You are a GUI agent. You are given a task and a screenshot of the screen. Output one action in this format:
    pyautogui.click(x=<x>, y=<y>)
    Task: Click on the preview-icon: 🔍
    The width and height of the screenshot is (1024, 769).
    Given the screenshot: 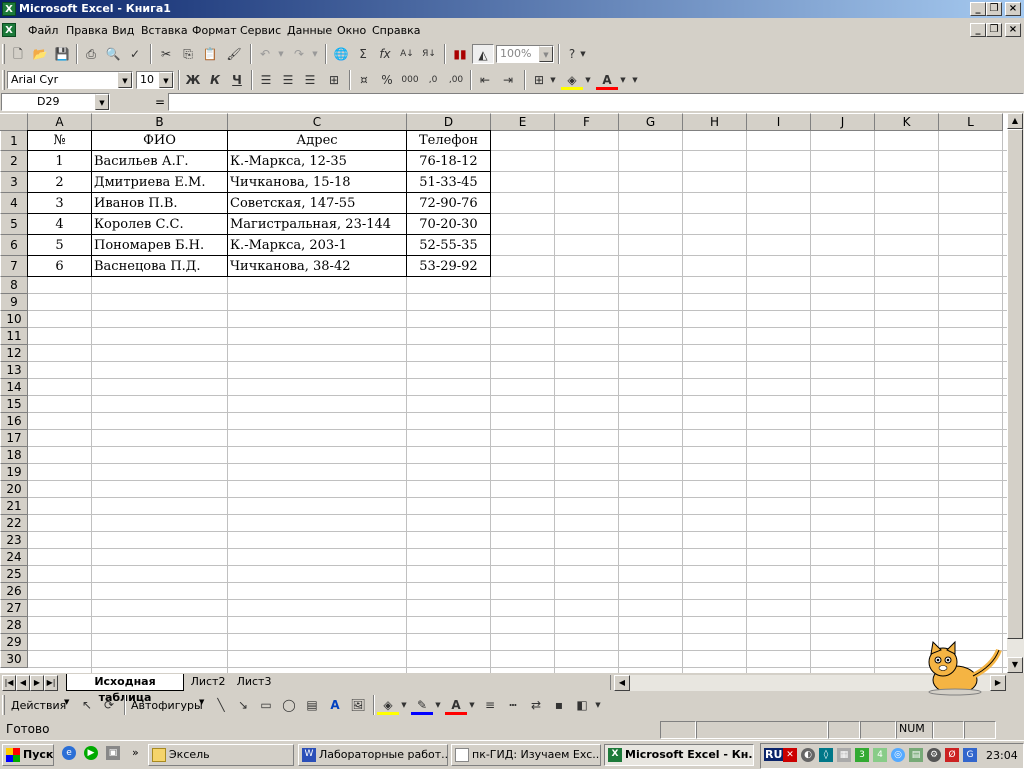 What is the action you would take?
    pyautogui.click(x=113, y=54)
    